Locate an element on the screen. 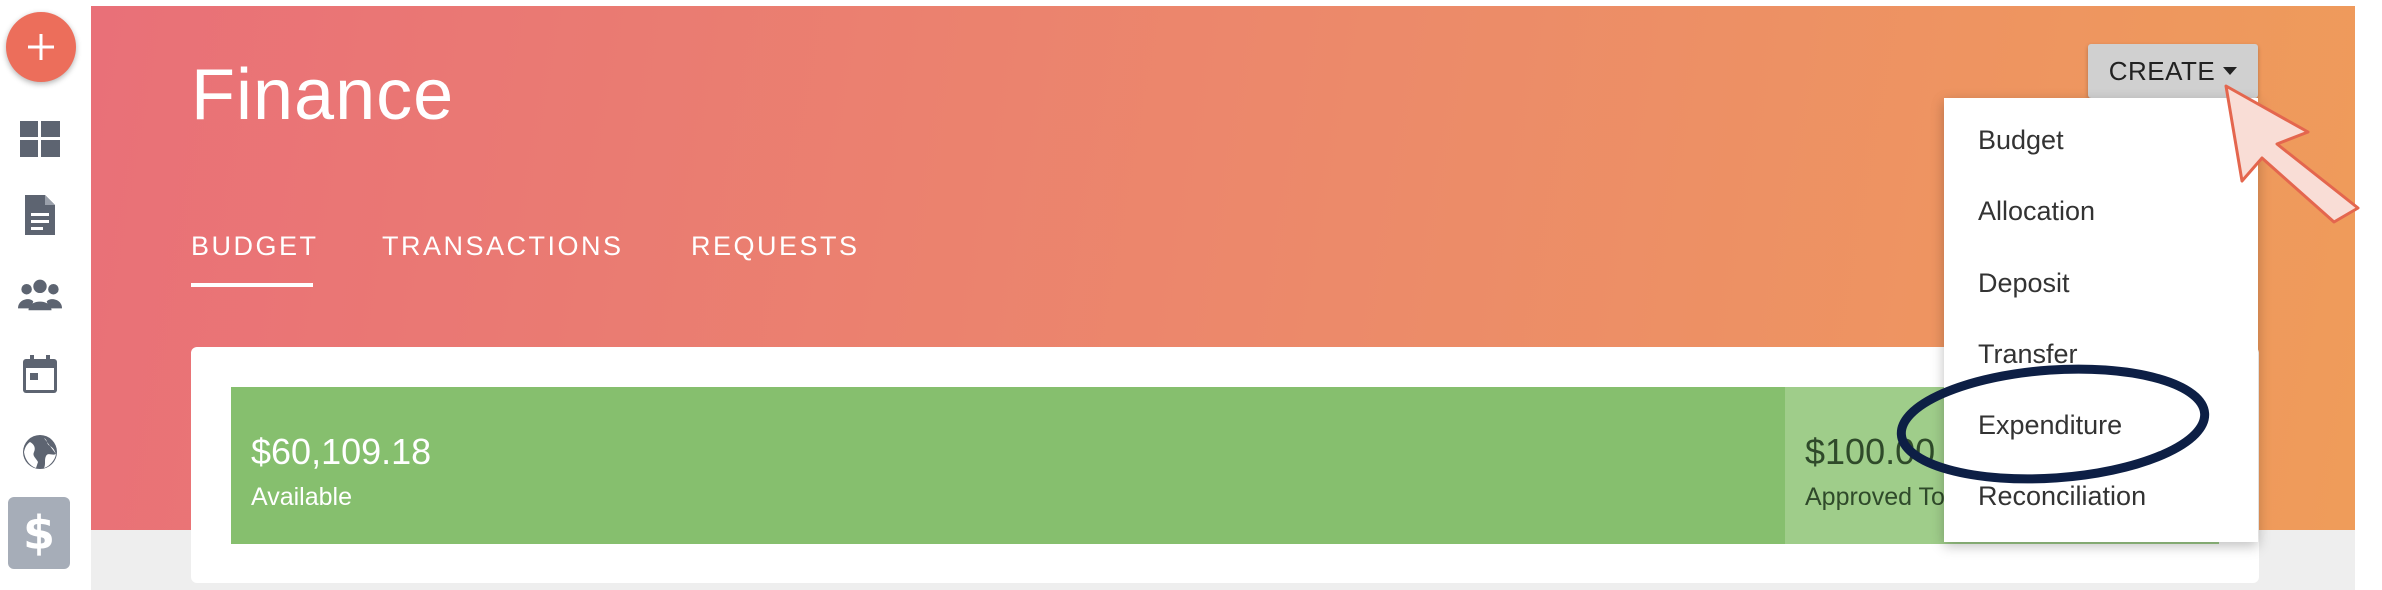  tab-transactions: TRANSACTIONS is located at coordinates (503, 246).